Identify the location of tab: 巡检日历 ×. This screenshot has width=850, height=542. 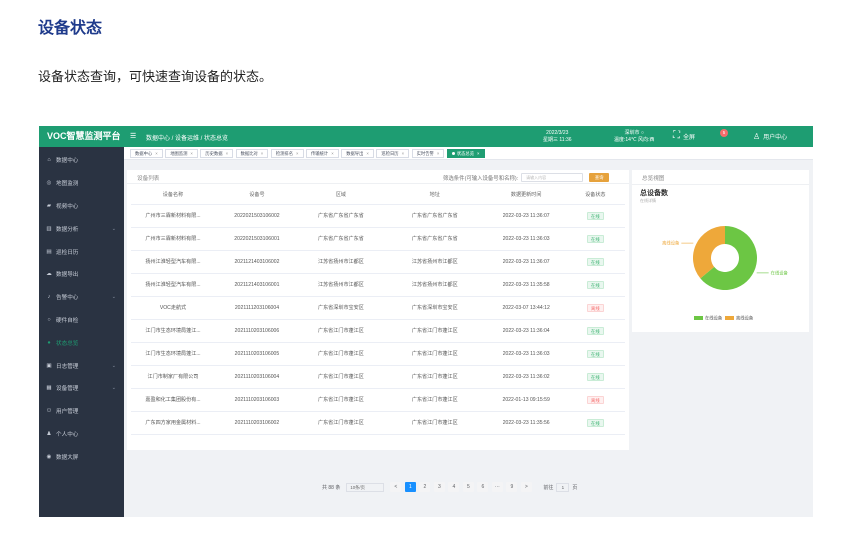
(393, 153).